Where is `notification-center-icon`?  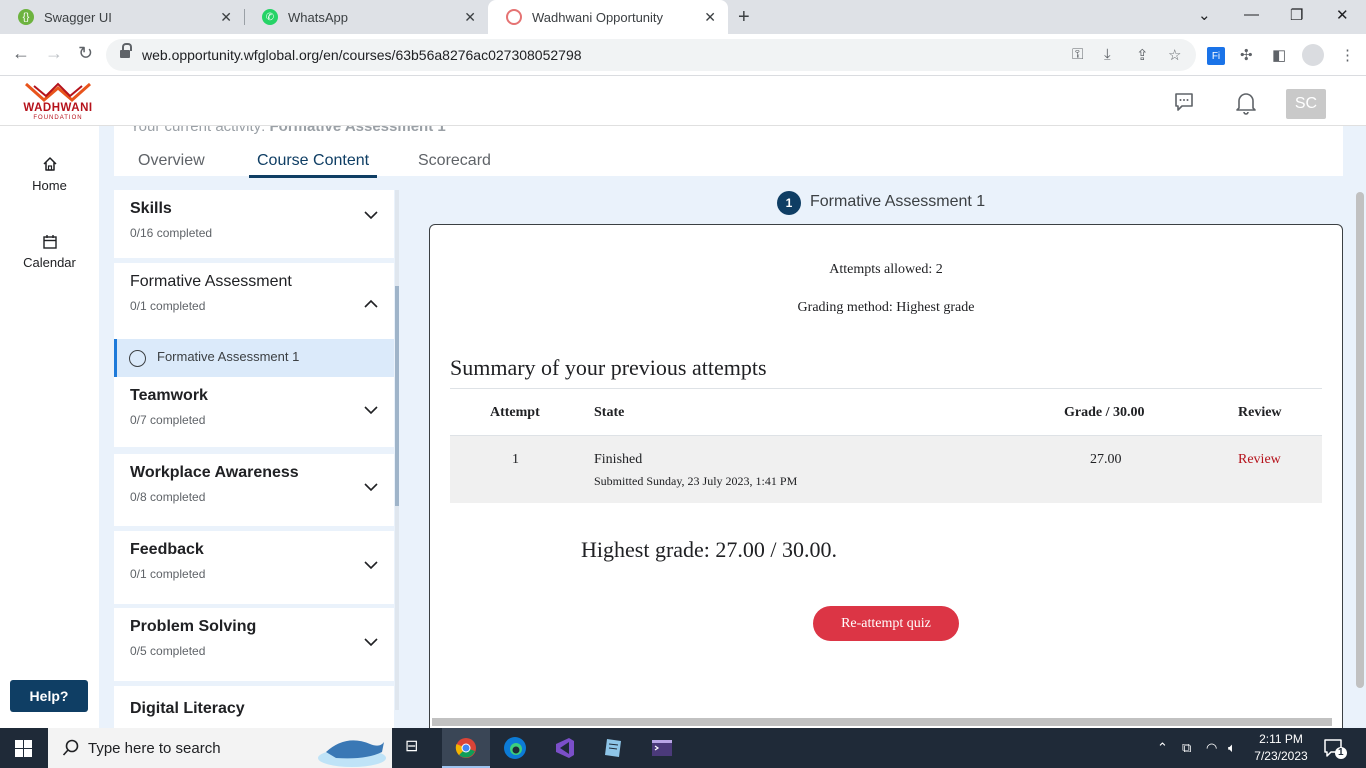
notification-center-icon is located at coordinates (1335, 749).